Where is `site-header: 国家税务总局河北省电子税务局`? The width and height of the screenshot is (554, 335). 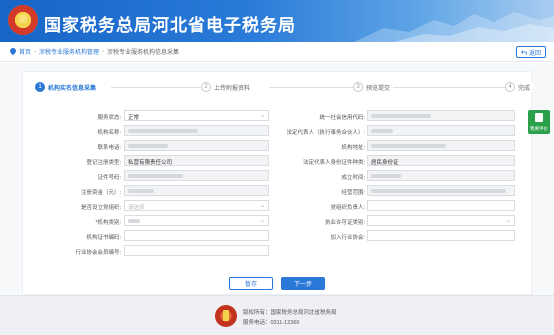
site-header: 国家税务总局河北省电子税务局 is located at coordinates (277, 21).